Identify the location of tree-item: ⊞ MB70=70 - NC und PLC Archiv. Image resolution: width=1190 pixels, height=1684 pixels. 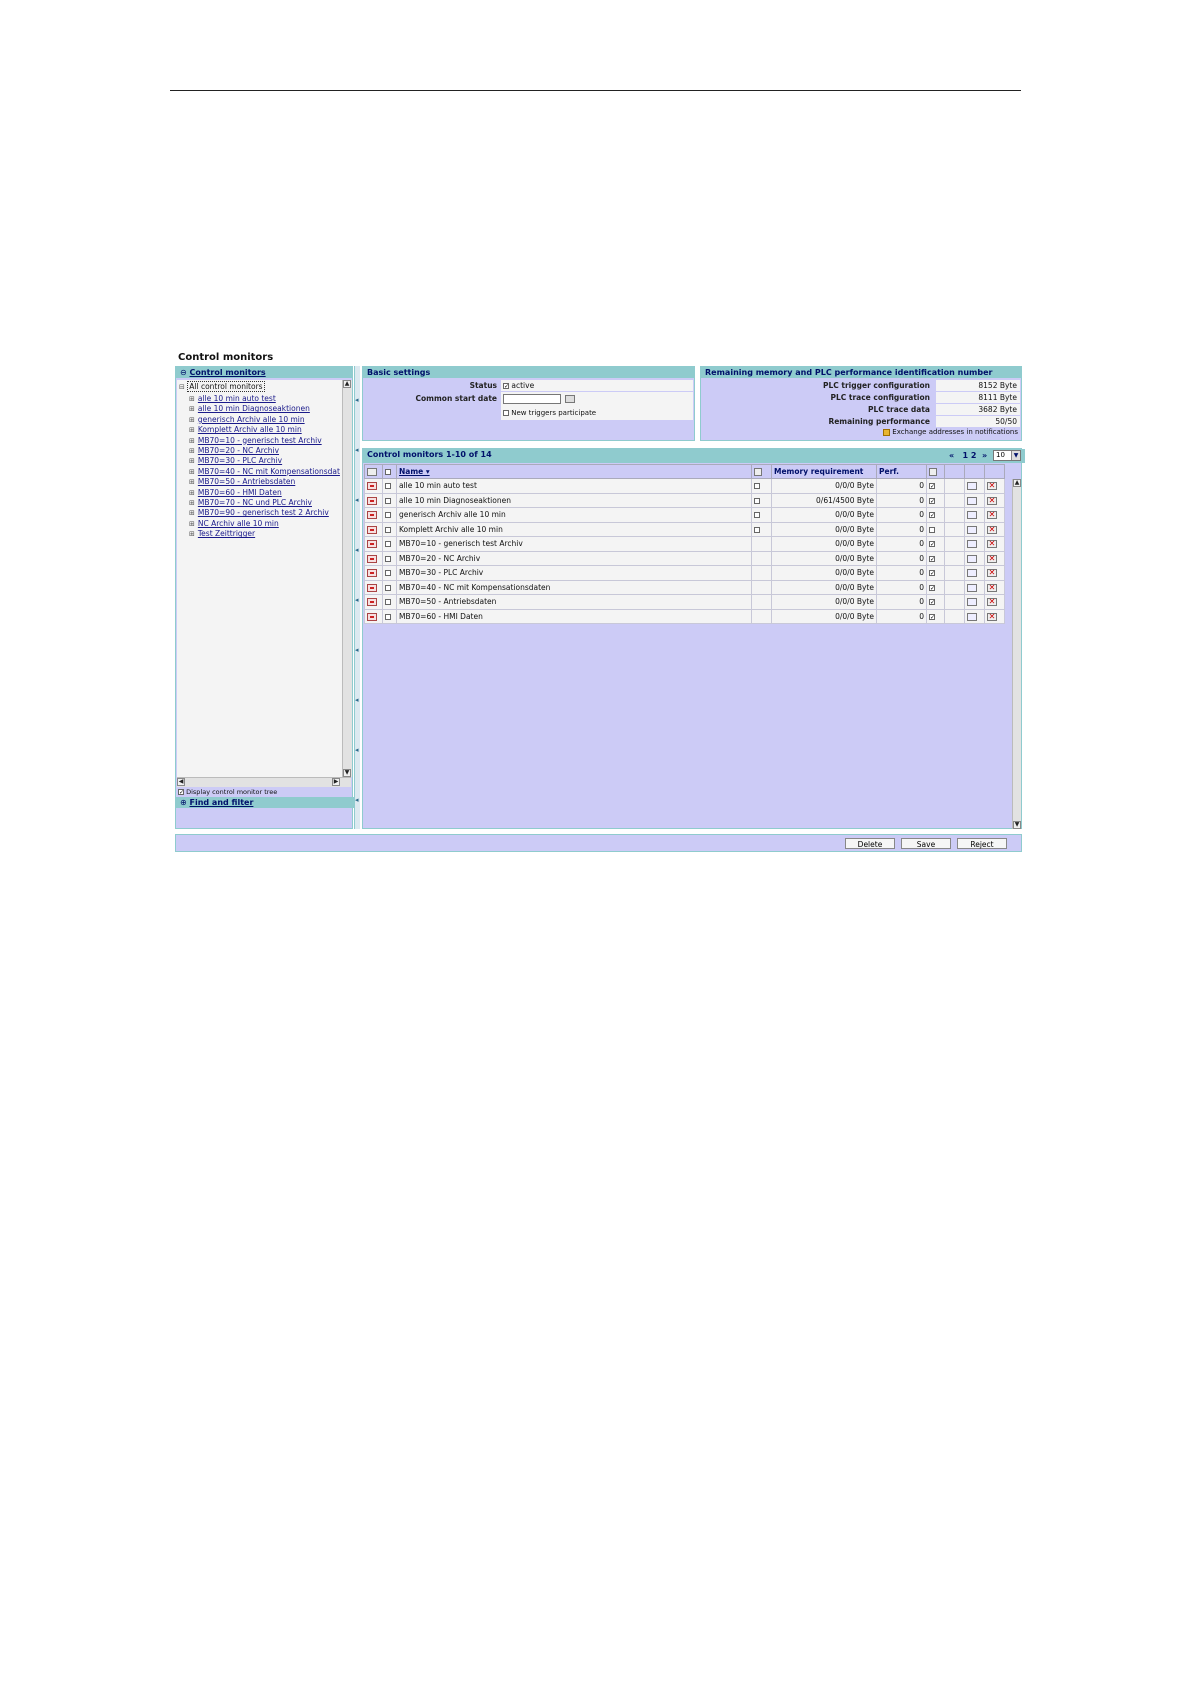
(250, 502).